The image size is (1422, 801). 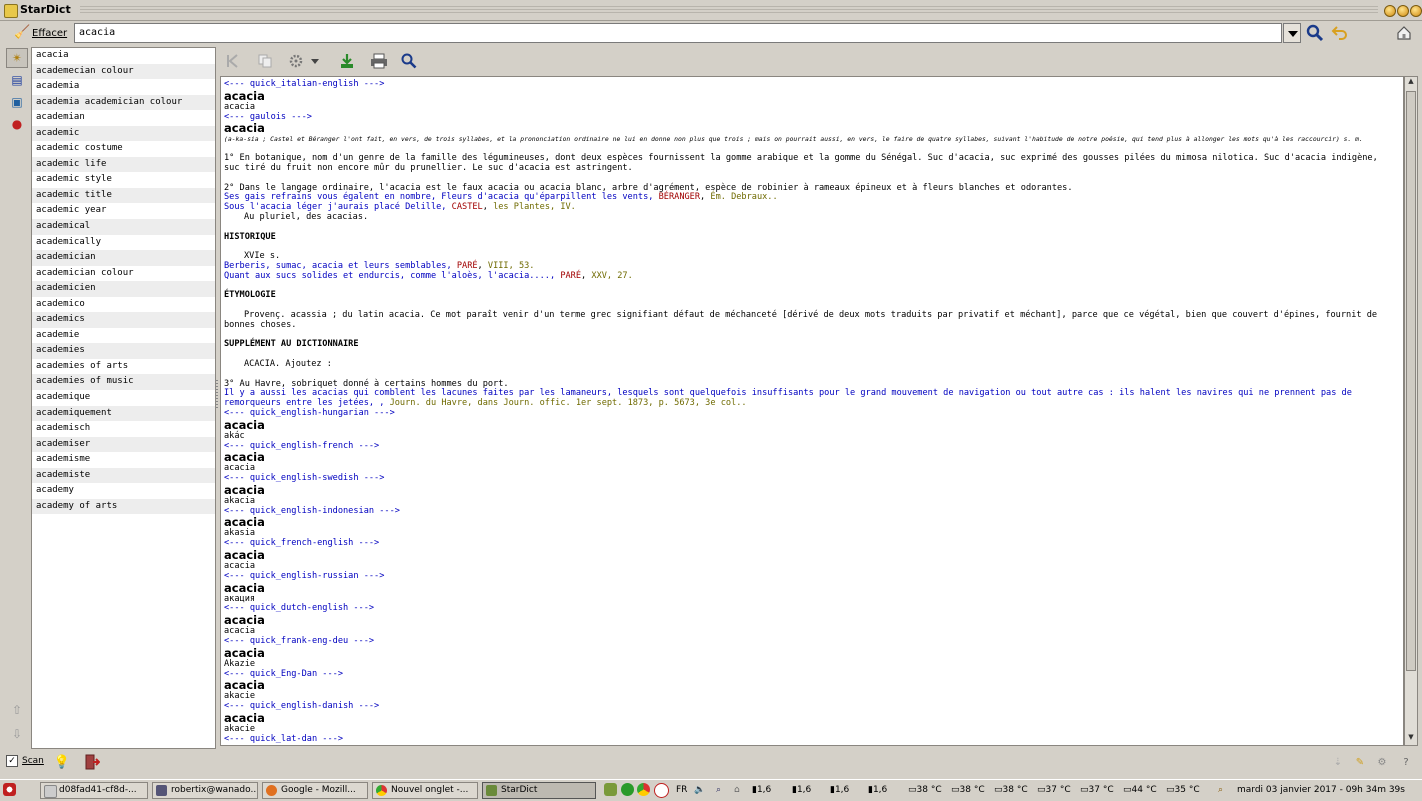 What do you see at coordinates (40, 33) in the screenshot?
I see `clear-button: 🧹 Effacer` at bounding box center [40, 33].